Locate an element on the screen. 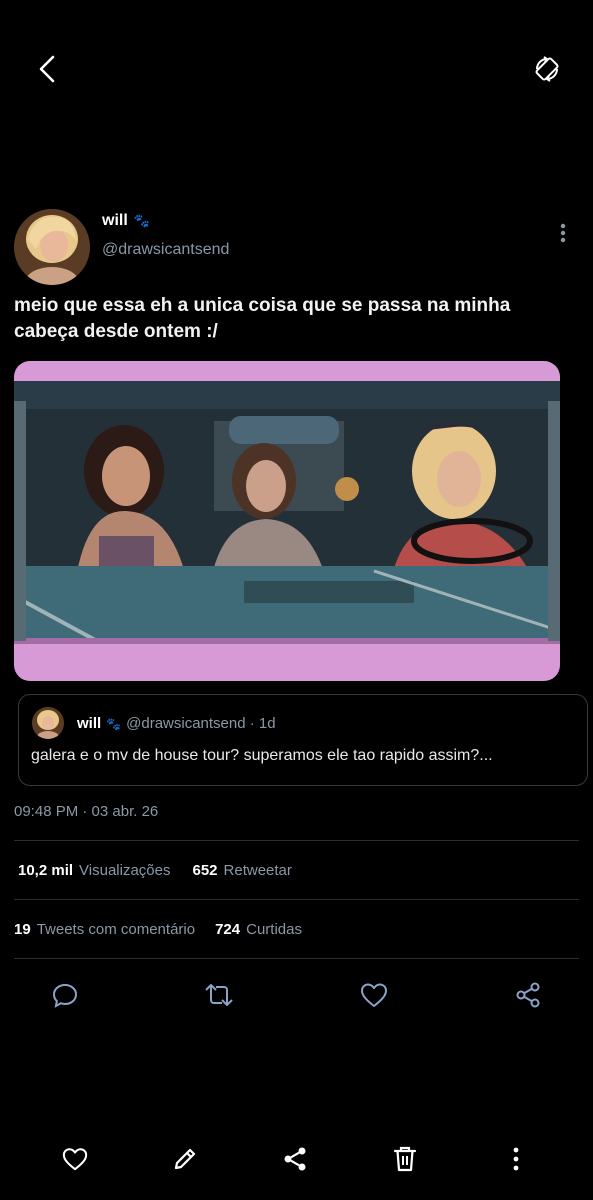 This screenshot has height=1200, width=593. reply-button is located at coordinates (65, 995).